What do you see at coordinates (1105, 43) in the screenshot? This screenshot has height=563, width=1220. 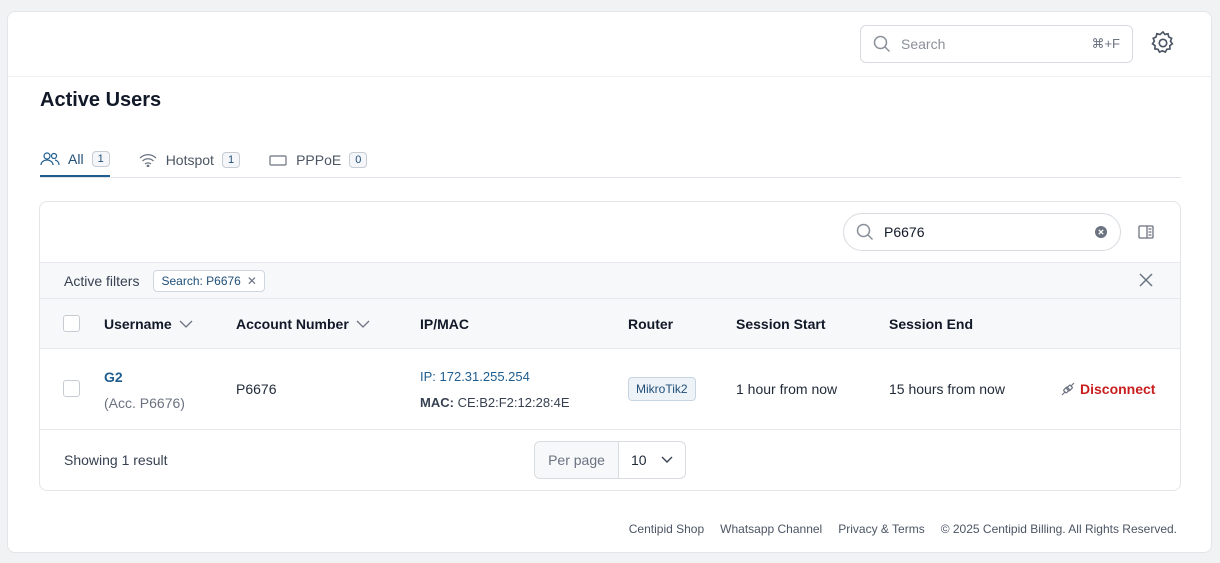 I see `search-shortcut: ⌘+F` at bounding box center [1105, 43].